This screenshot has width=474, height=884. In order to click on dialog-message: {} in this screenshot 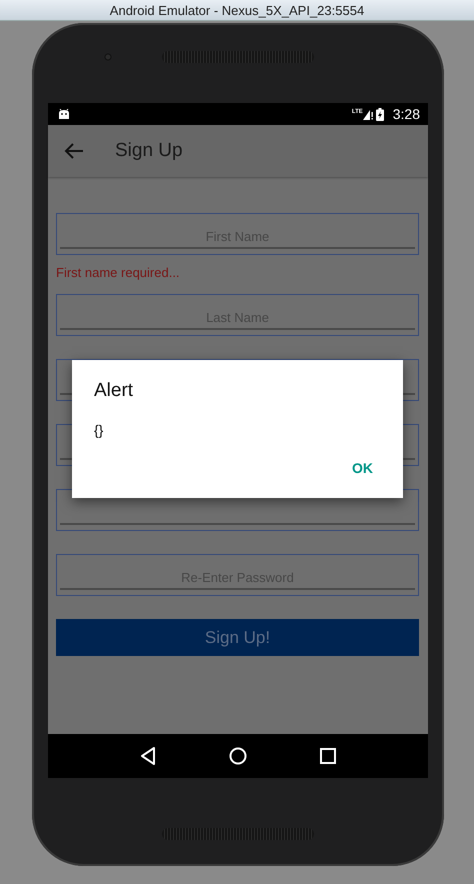, I will do `click(99, 430)`.